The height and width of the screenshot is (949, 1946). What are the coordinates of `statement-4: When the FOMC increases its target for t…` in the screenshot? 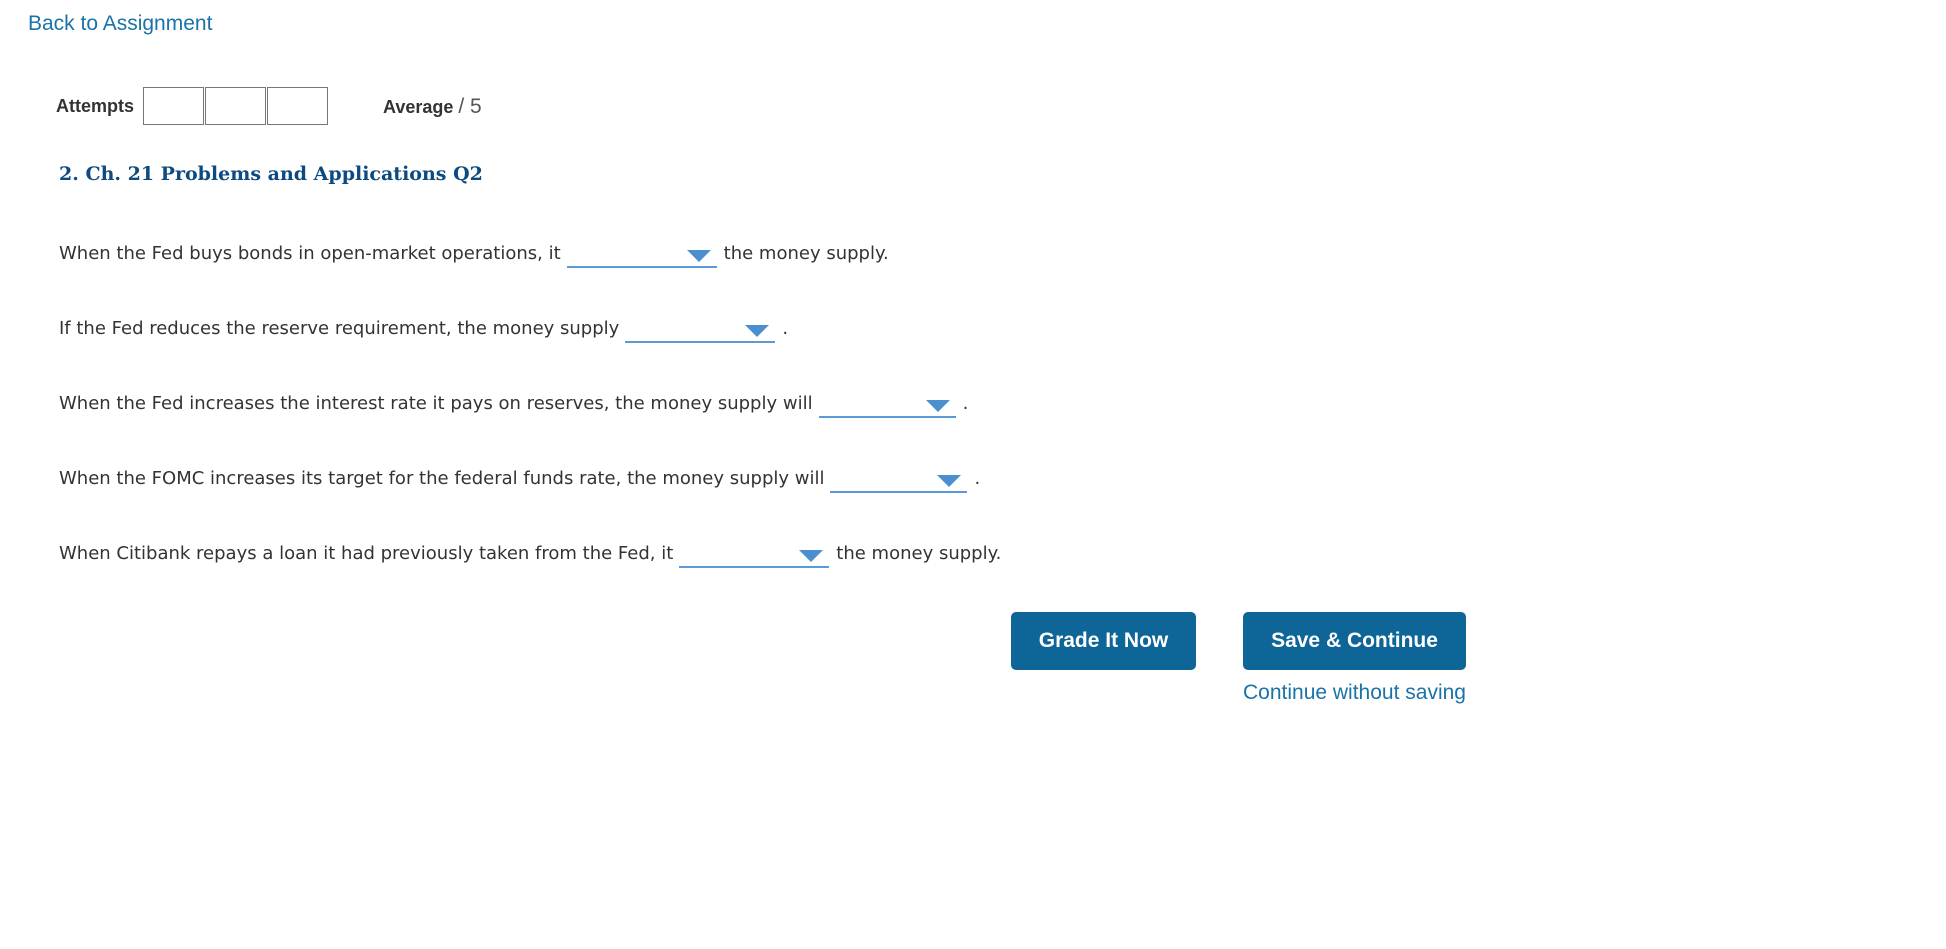 It's located at (520, 479).